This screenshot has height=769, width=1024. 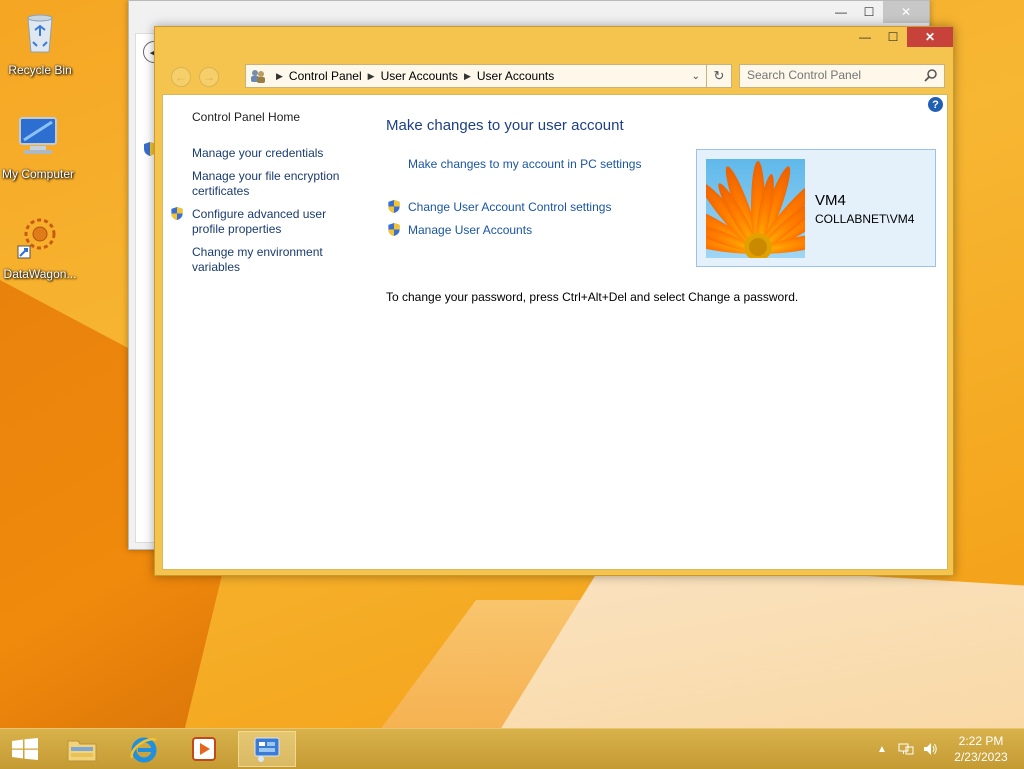 I want to click on volume-icon, so click(x=930, y=749).